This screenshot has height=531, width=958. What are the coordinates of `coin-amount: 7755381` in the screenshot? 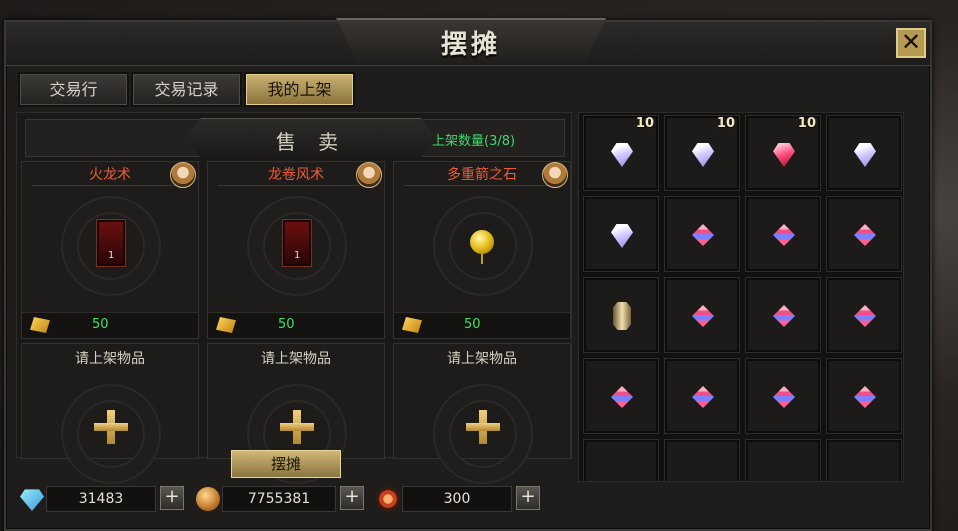 It's located at (279, 499).